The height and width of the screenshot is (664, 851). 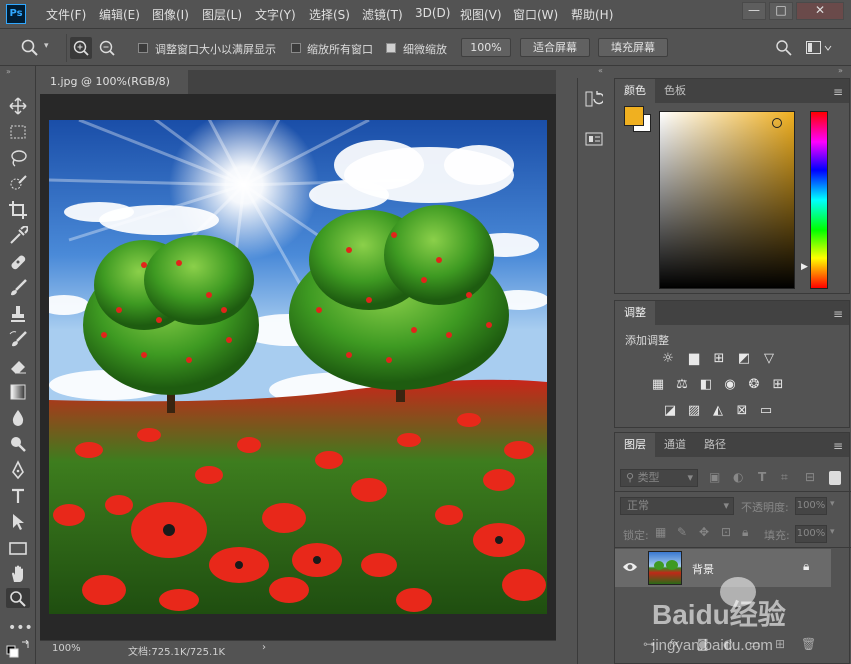 I want to click on blend-mode-select: 正常 ▾, so click(x=677, y=506).